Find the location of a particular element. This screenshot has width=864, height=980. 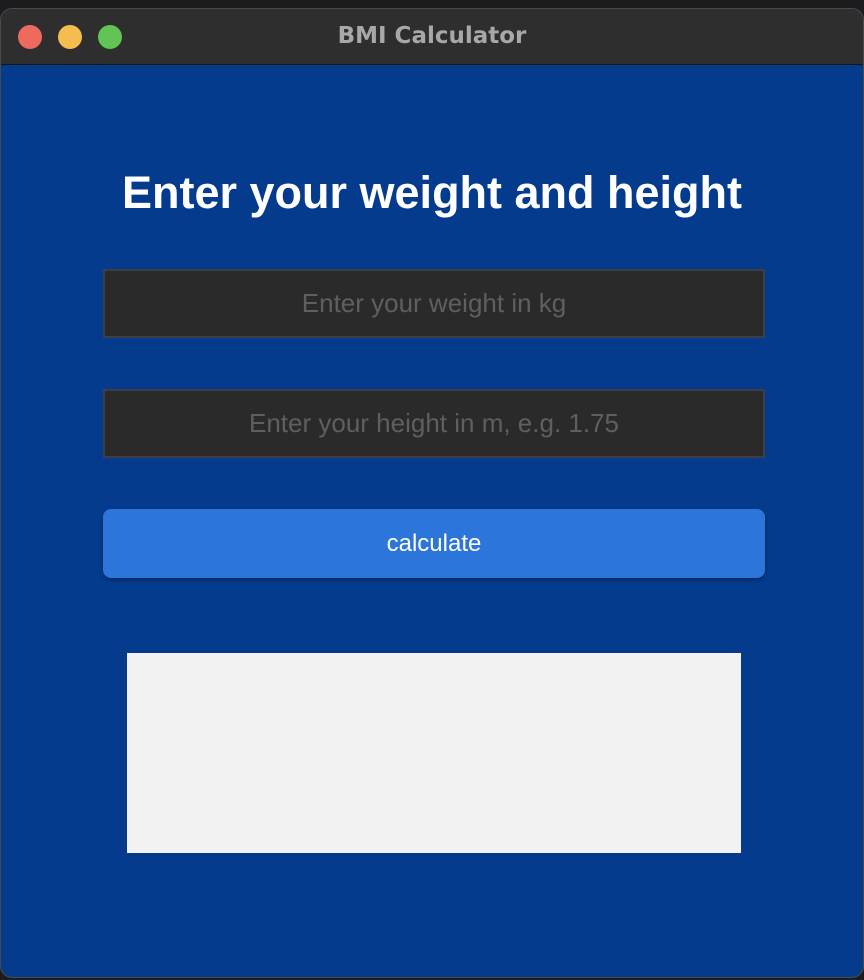

form-heading: Enter your weight and height is located at coordinates (432, 192).